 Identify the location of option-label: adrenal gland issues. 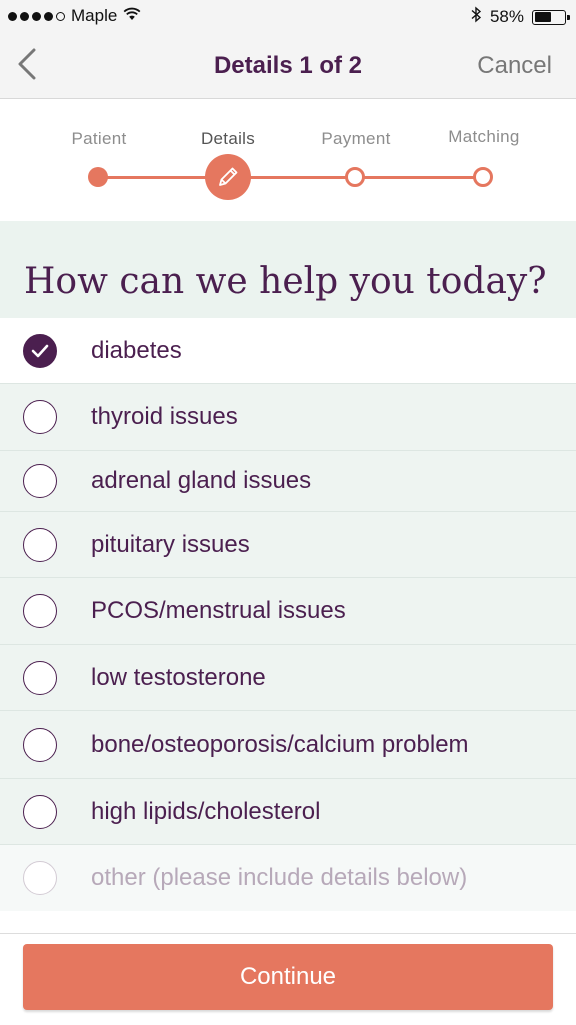
(201, 480).